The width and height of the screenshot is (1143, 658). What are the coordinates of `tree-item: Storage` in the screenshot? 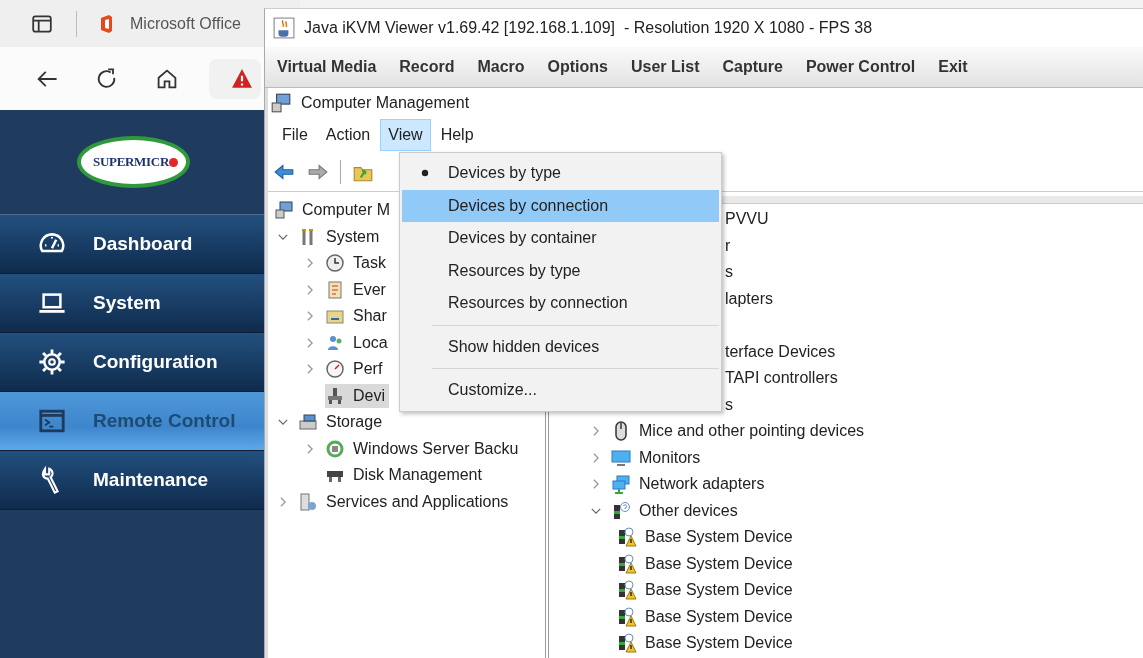 It's located at (342, 422).